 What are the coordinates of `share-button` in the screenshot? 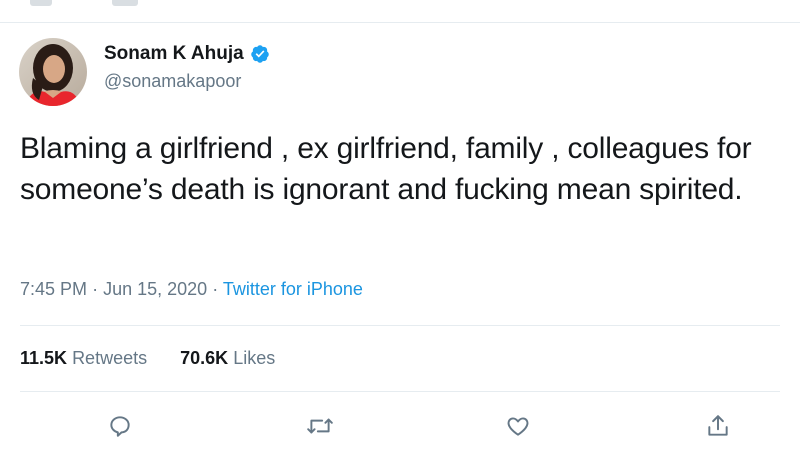 It's located at (718, 428).